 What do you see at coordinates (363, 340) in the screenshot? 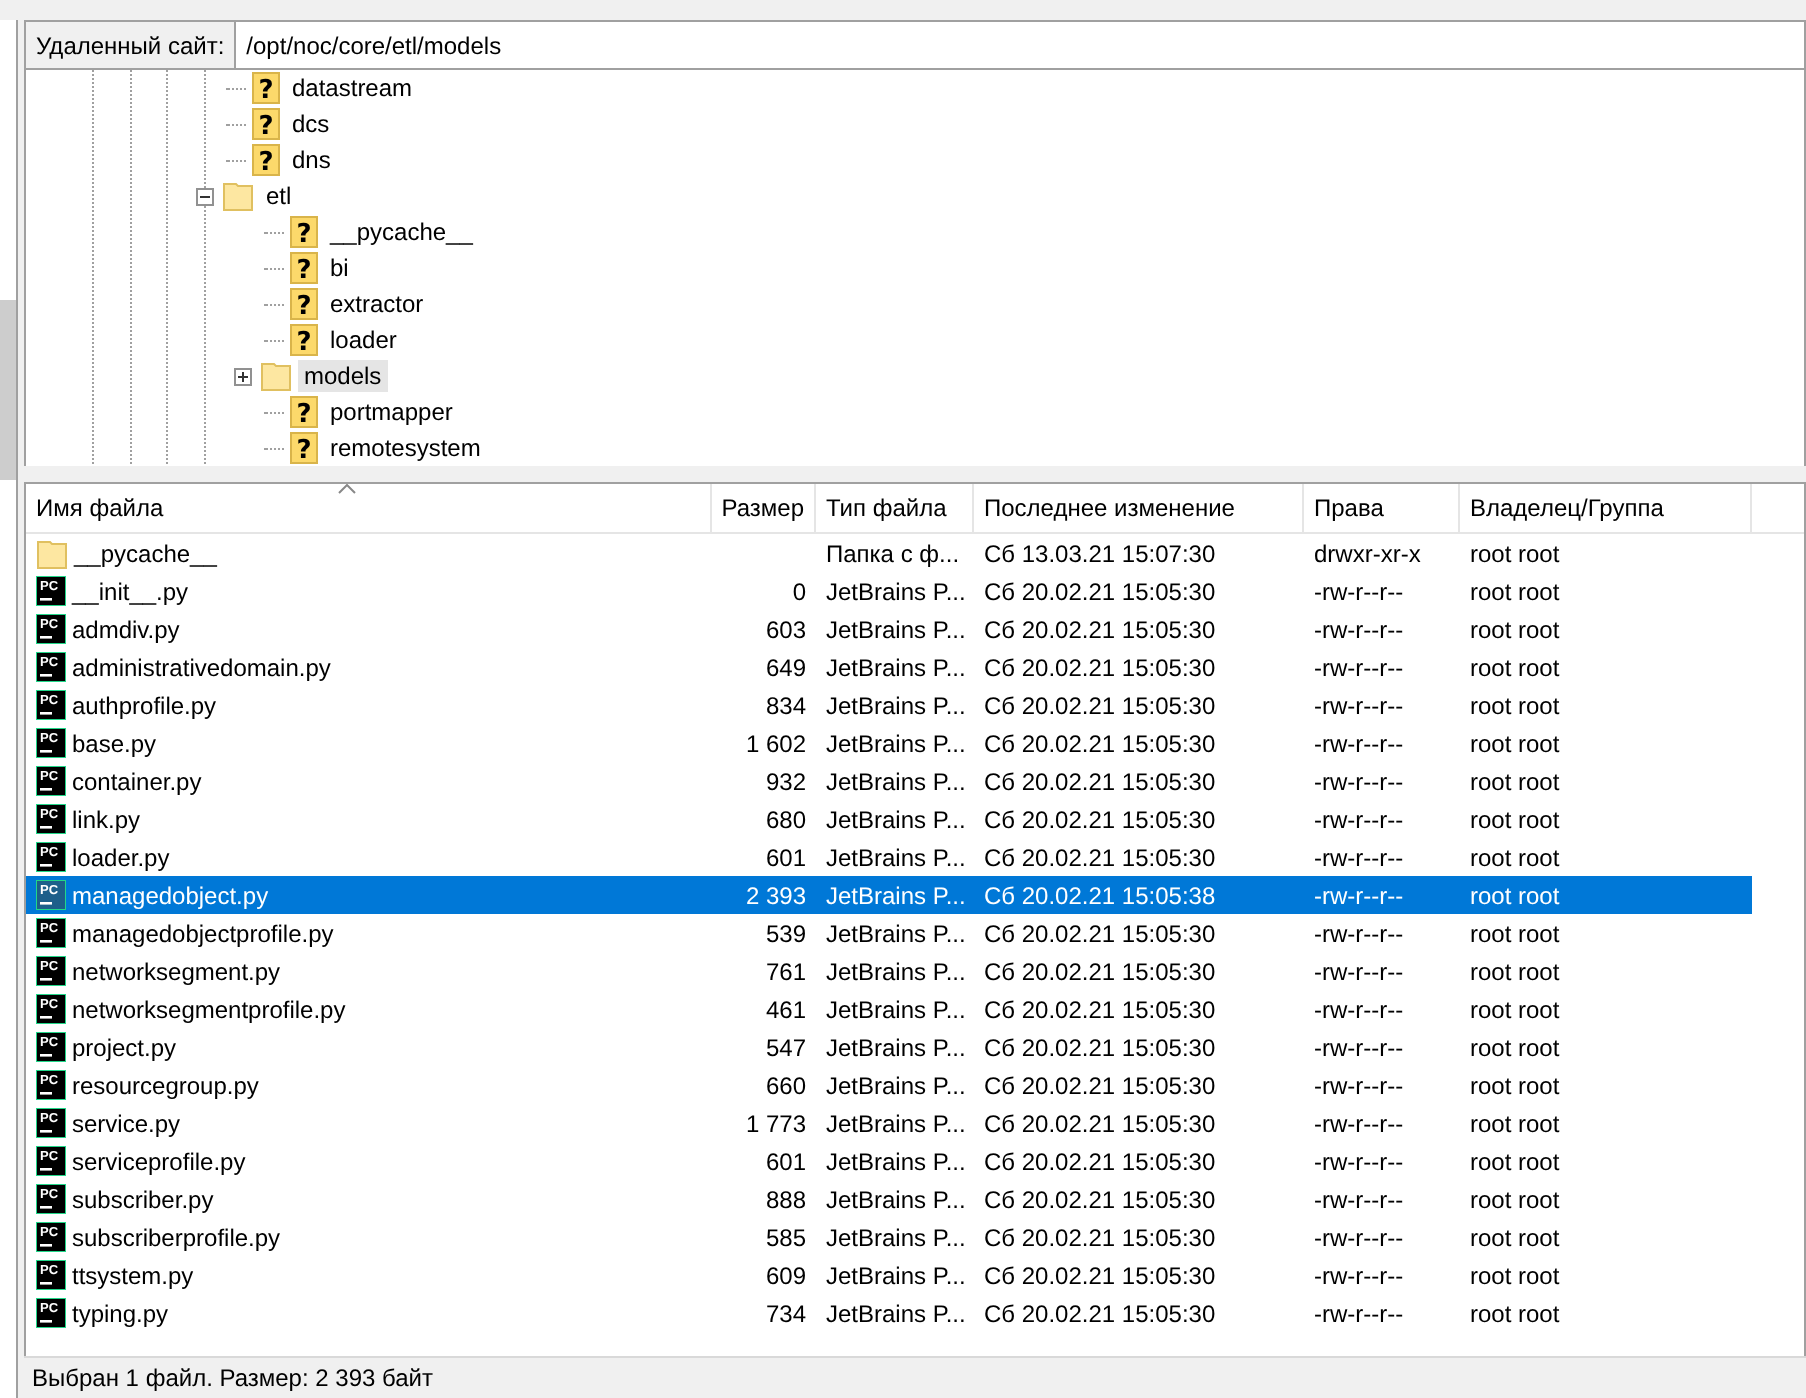
I see `tree-item: loader` at bounding box center [363, 340].